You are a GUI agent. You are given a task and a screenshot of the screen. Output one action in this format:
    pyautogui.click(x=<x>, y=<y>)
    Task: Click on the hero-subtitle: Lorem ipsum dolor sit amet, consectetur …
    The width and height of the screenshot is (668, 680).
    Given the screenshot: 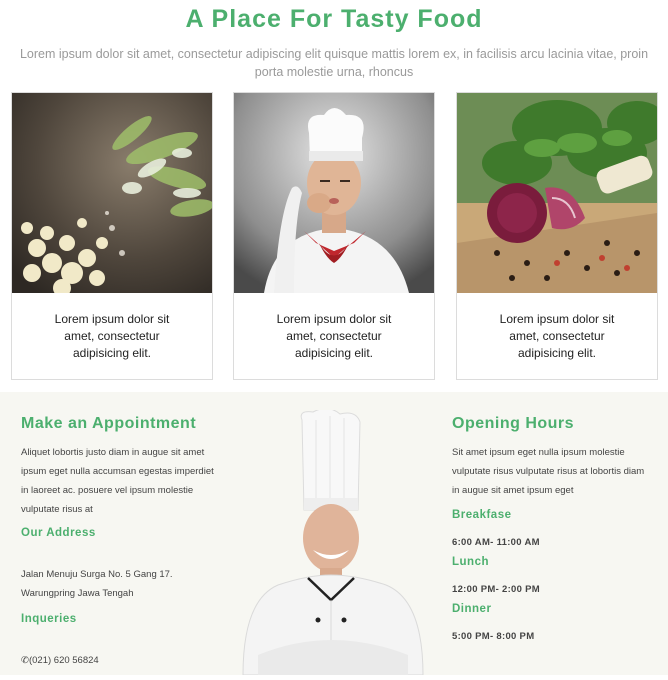 What is the action you would take?
    pyautogui.click(x=334, y=63)
    